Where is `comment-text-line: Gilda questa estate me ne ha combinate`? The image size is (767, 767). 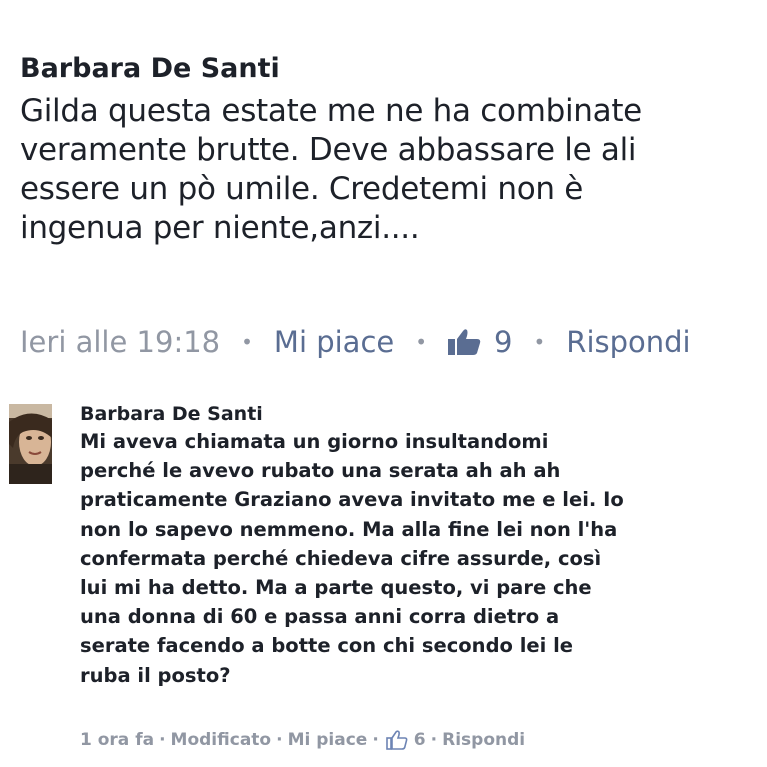
comment-text-line: Gilda questa estate me ne ha combinate is located at coordinates (331, 111).